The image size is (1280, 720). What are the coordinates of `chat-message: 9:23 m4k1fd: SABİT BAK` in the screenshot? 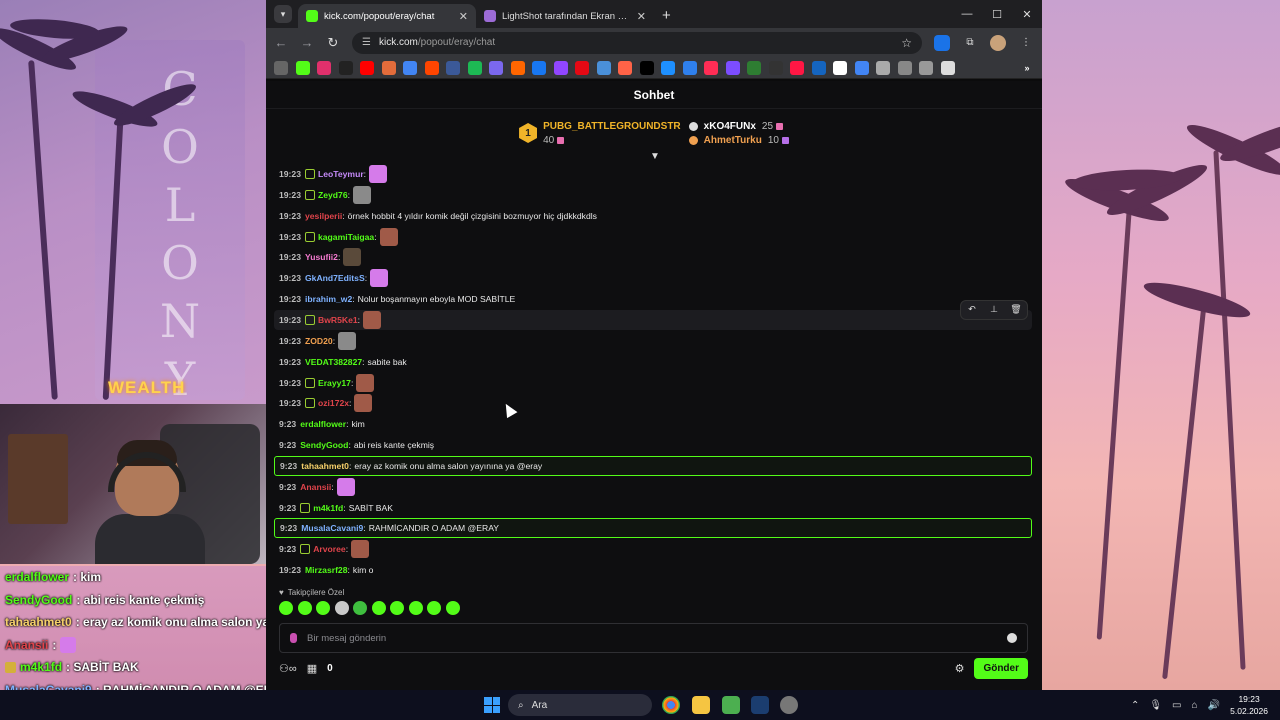 It's located at (653, 508).